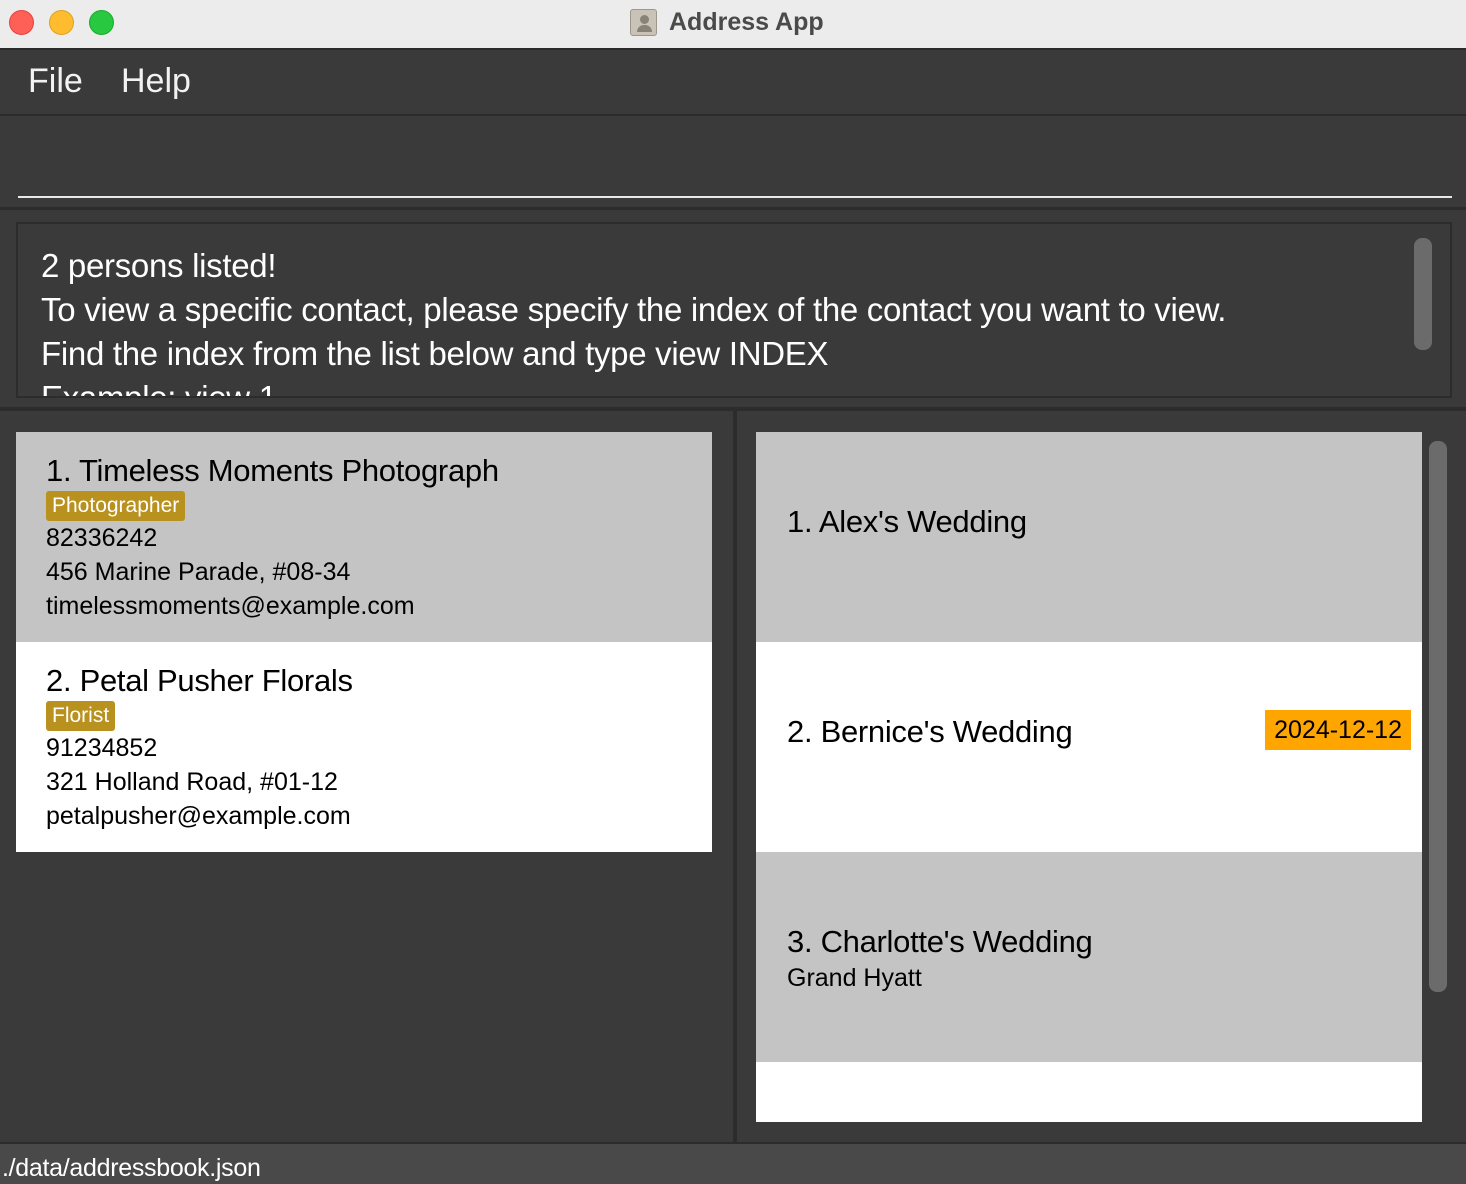  I want to click on save-location: ./data/addressbook.json, so click(131, 1168).